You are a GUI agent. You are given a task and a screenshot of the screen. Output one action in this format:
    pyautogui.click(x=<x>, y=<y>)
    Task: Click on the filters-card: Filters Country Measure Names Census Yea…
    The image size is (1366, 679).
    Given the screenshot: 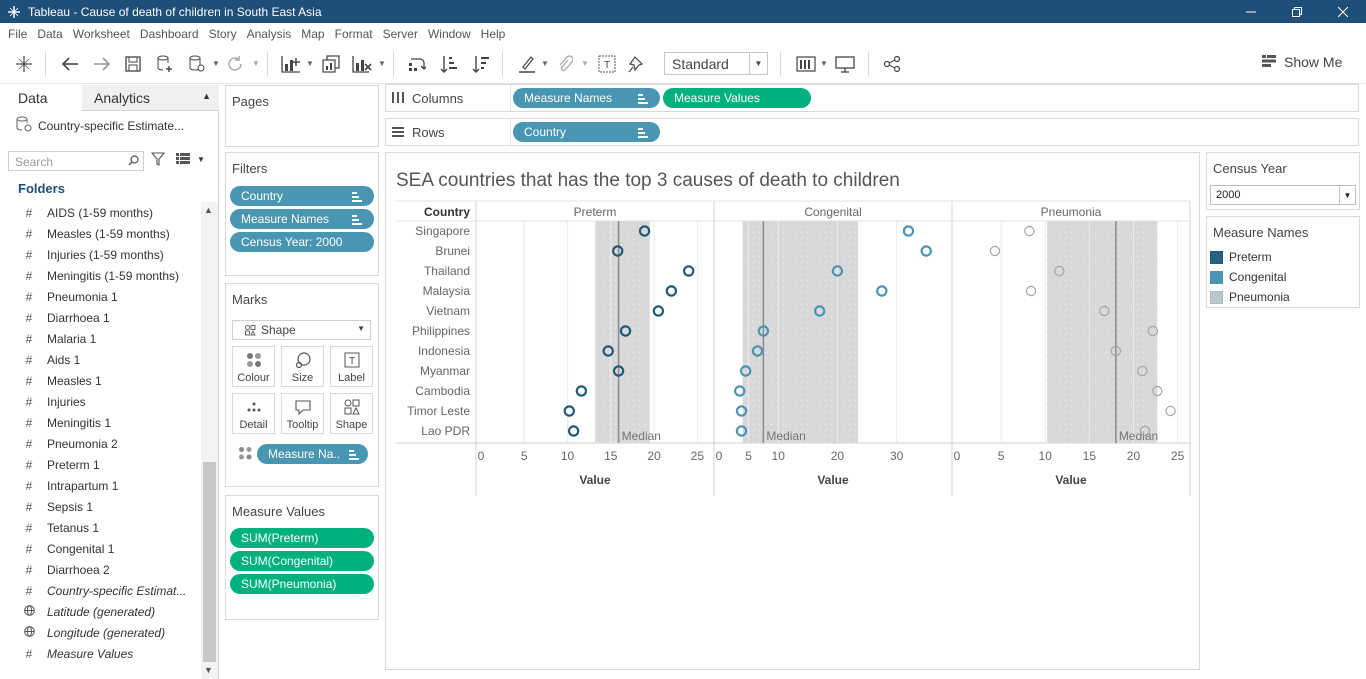 What is the action you would take?
    pyautogui.click(x=302, y=214)
    